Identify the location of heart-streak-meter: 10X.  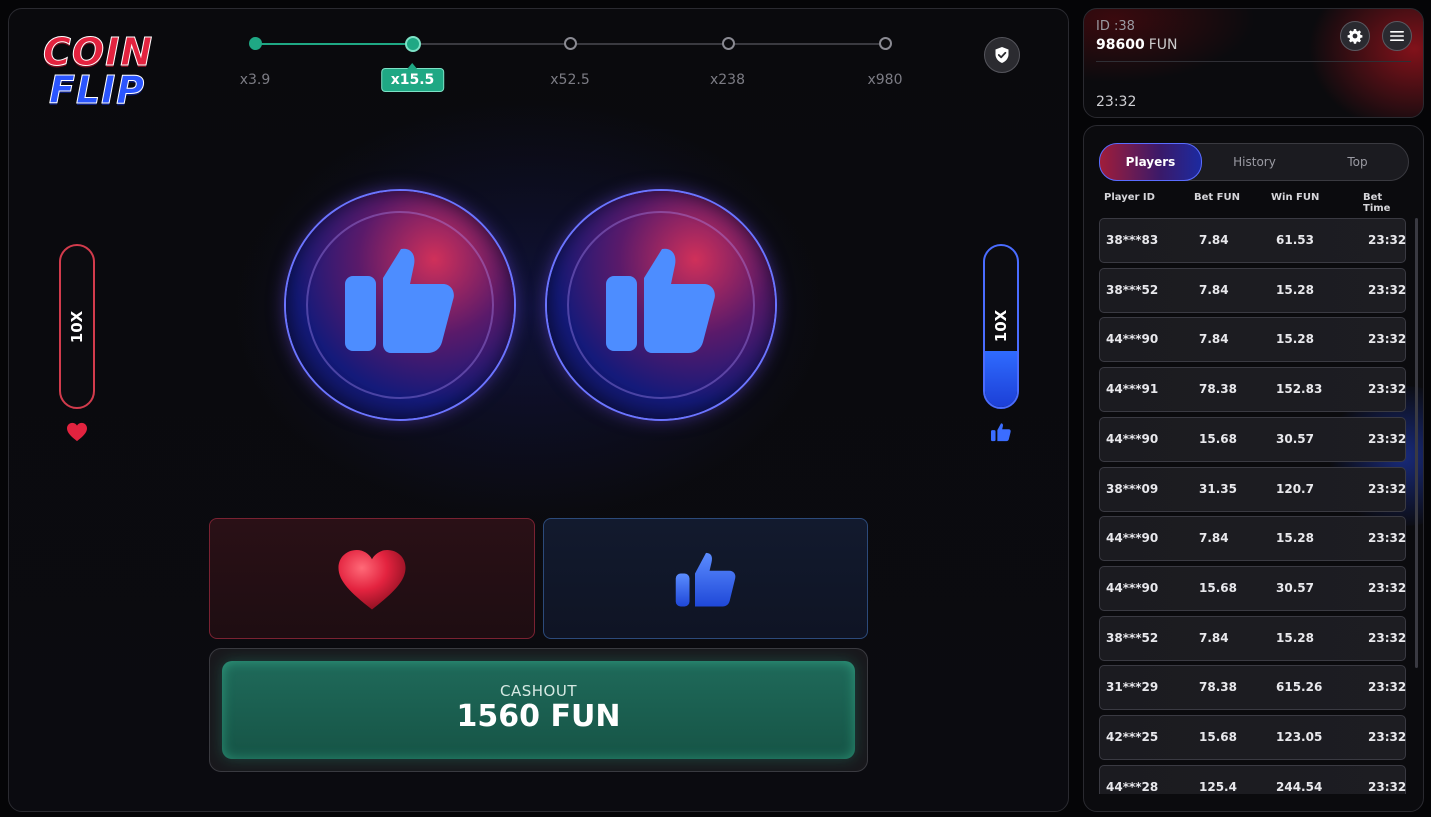
(77, 326).